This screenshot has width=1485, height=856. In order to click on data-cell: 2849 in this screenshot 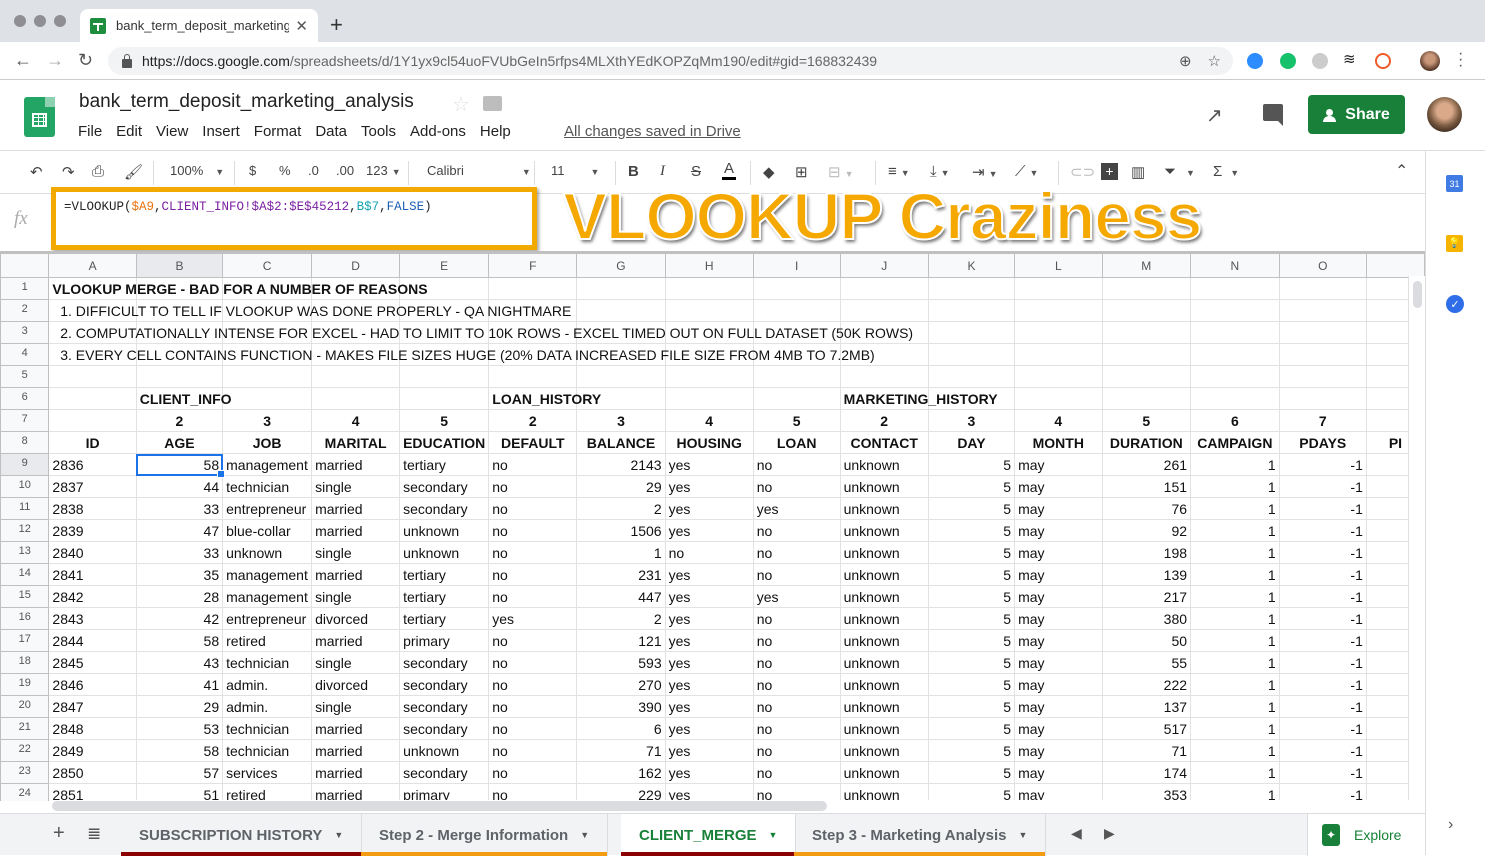, I will do `click(92, 750)`.